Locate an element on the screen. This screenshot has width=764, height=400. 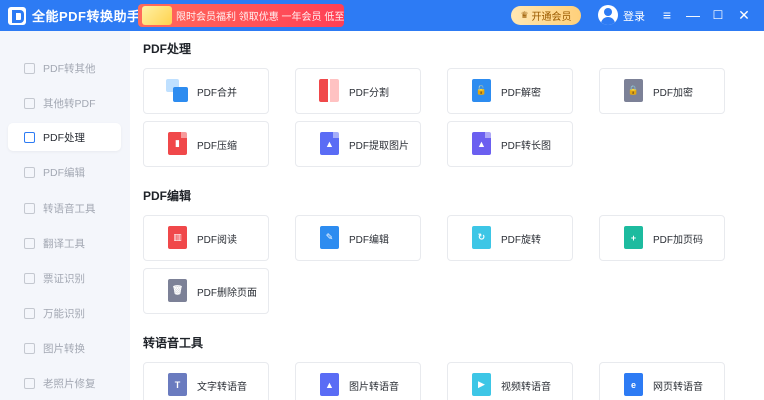
tool-card-label: PDF合并 is located at coordinates (217, 93).